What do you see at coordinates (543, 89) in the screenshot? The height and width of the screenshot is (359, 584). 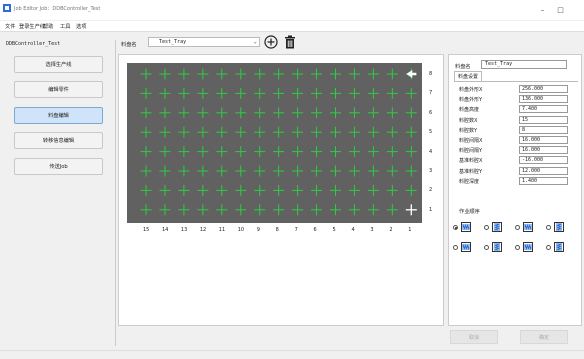 I see `param-value-field: 256.000` at bounding box center [543, 89].